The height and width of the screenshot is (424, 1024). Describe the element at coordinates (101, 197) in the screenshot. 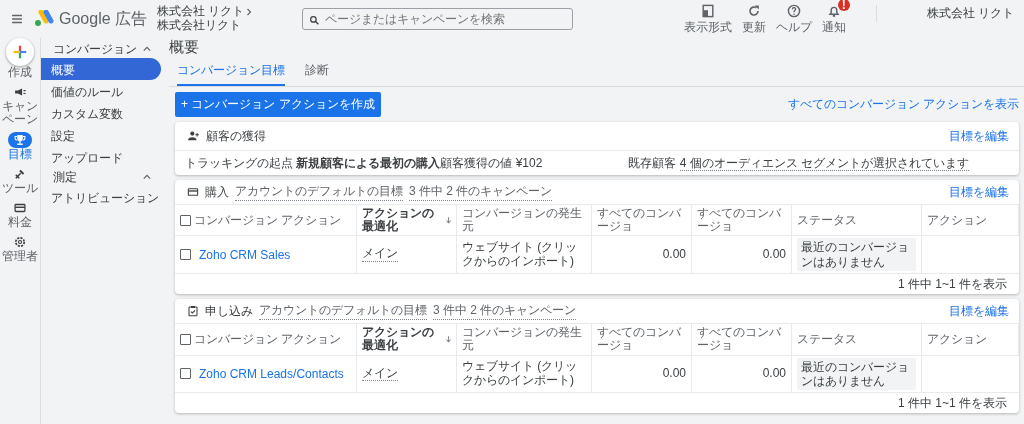

I see `sidebar-item: アトリビューション` at that location.